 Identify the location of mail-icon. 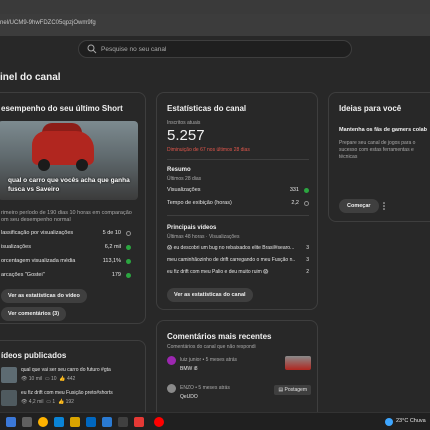
(107, 422).